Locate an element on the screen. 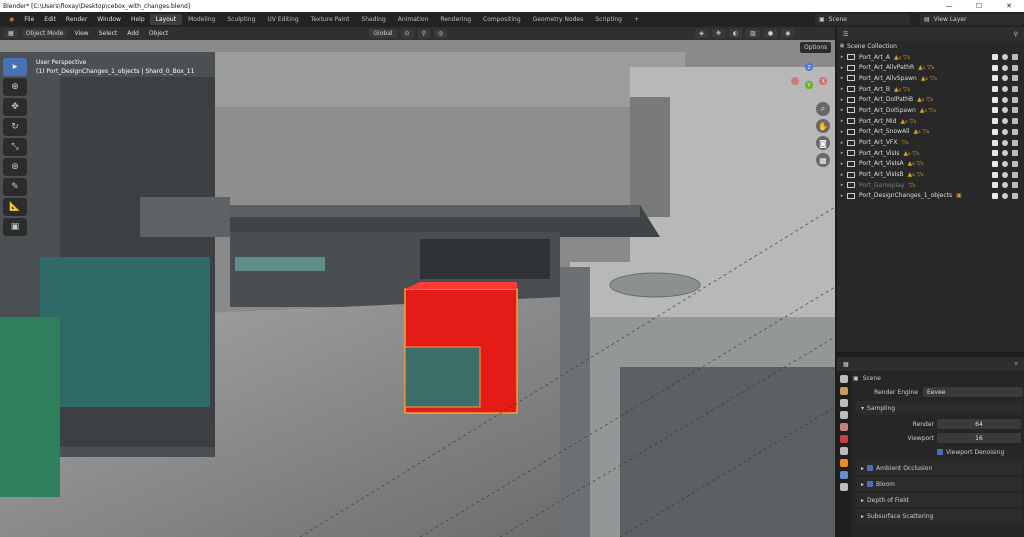 The image size is (1024, 537). outliner-filter-icon: ⚲ is located at coordinates (1016, 34).